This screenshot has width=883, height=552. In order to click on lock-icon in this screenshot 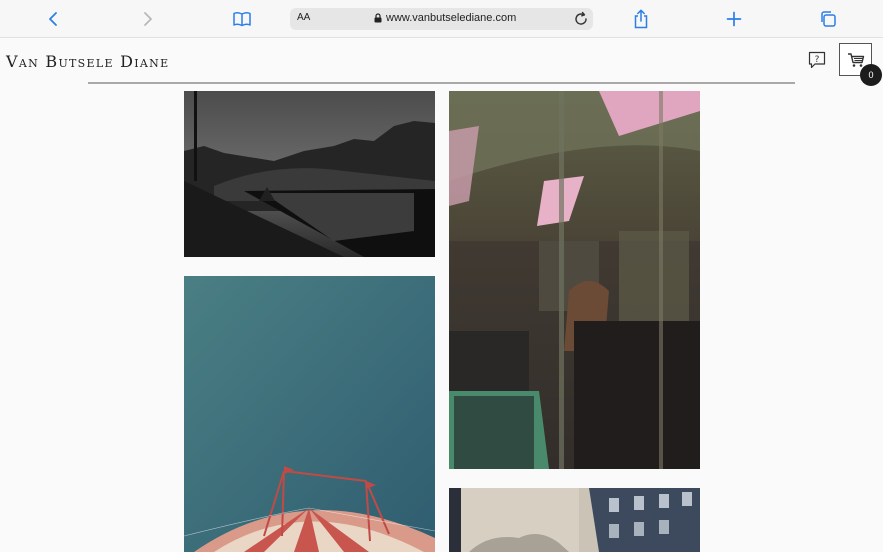, I will do `click(378, 18)`.